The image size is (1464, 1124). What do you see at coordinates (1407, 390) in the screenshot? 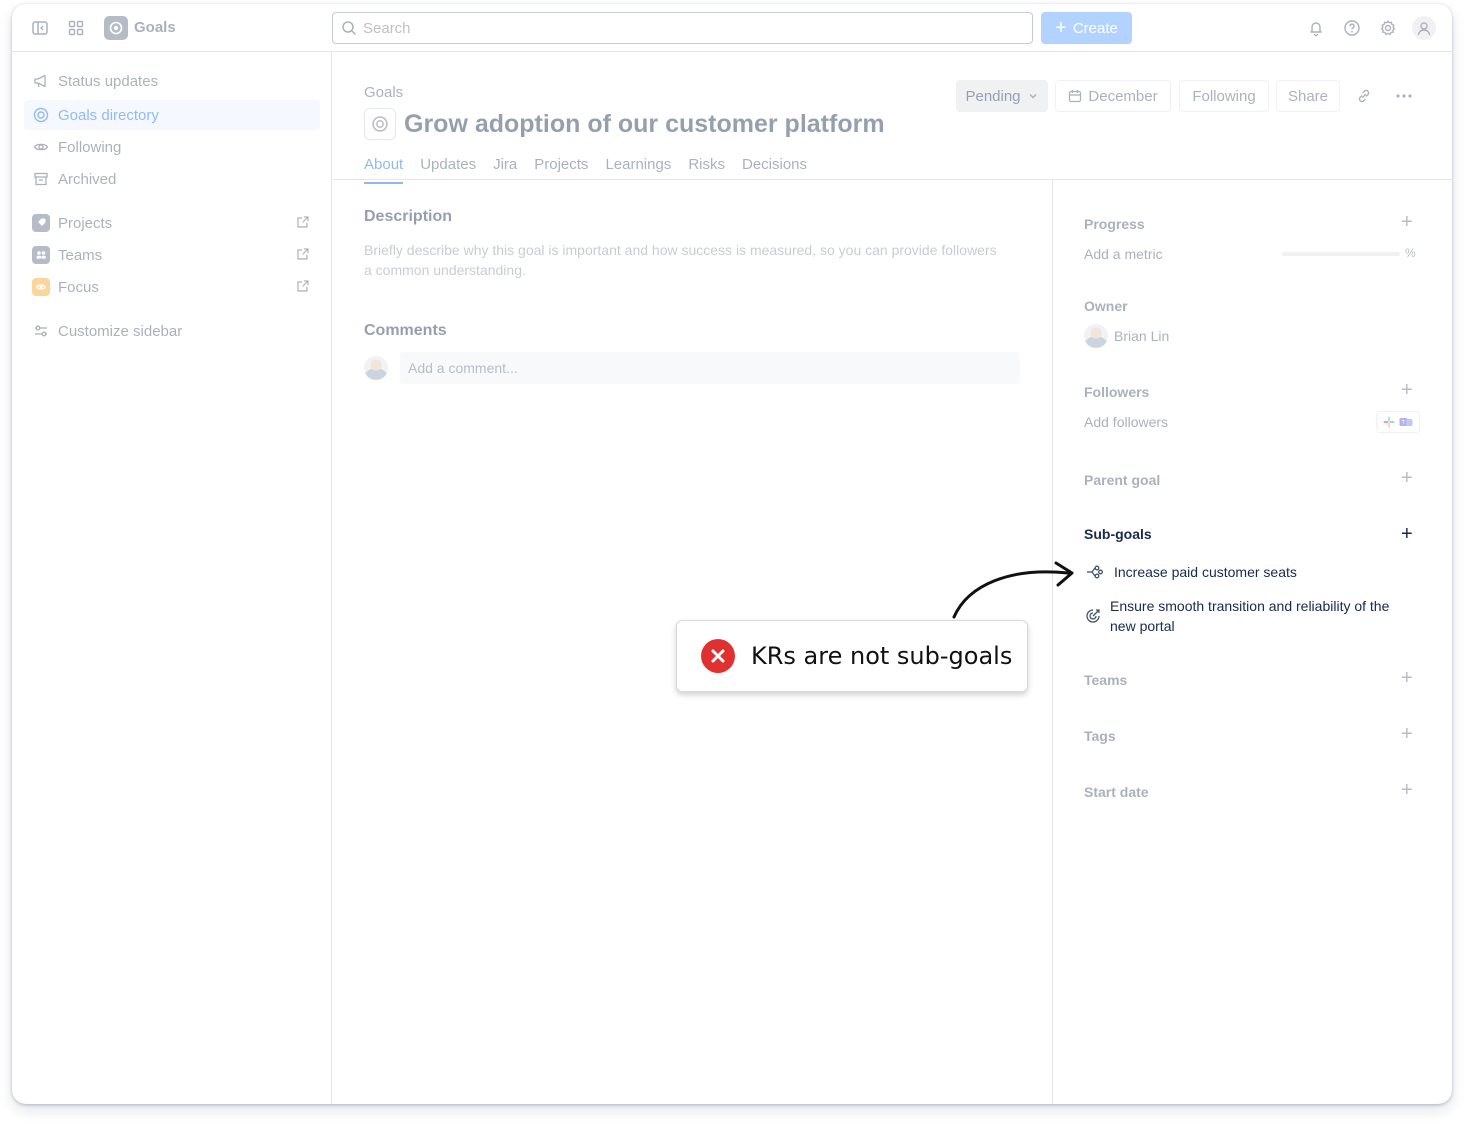
I see `add-followers-plus-icon: +` at bounding box center [1407, 390].